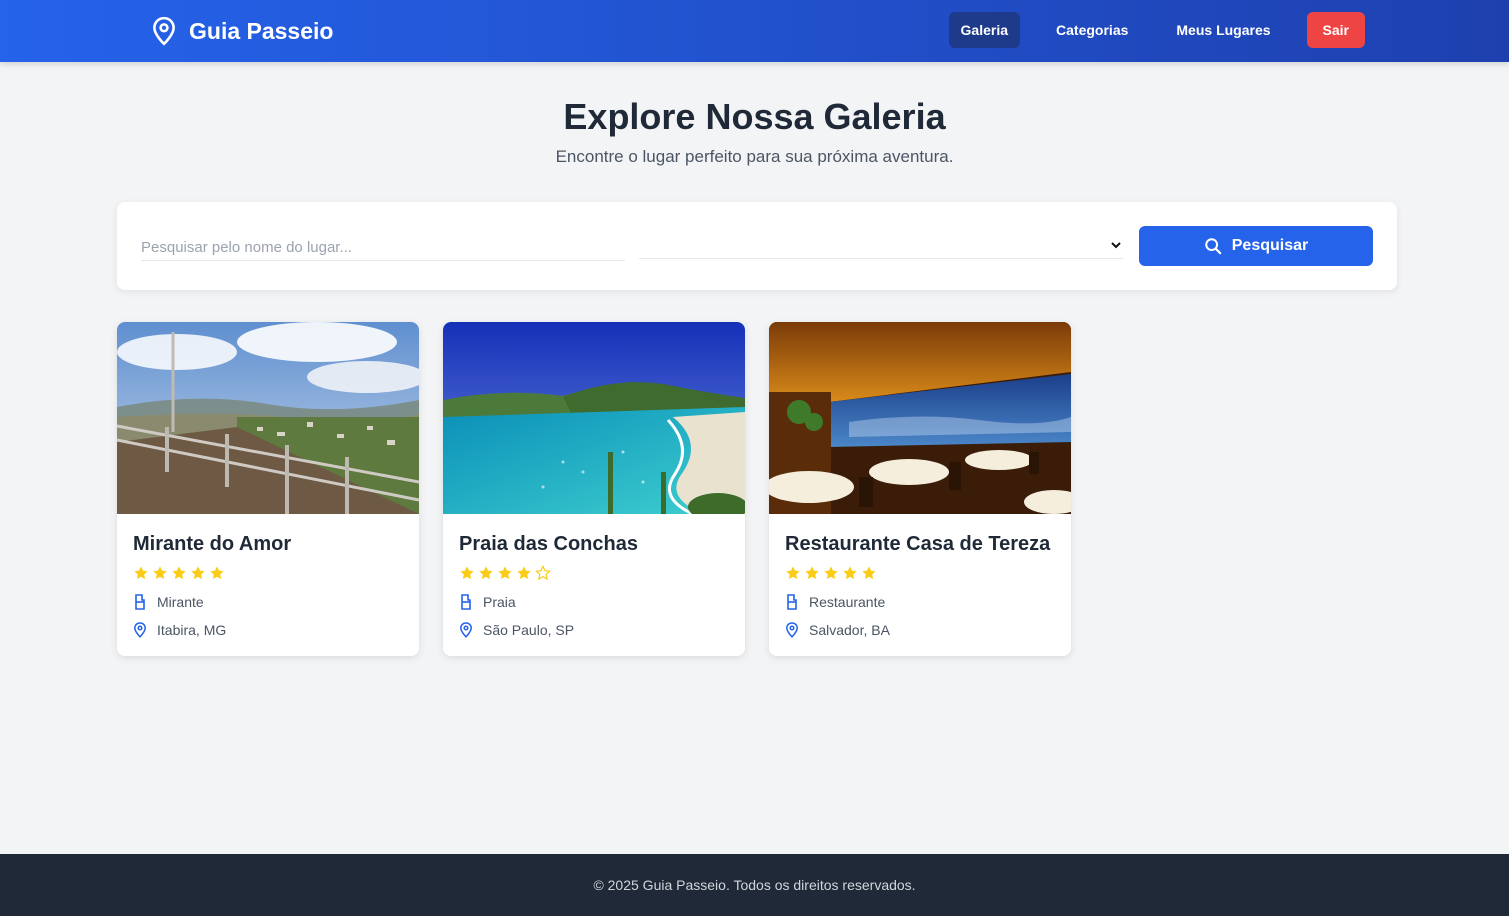 The width and height of the screenshot is (1509, 916). Describe the element at coordinates (1092, 30) in the screenshot. I see `nav-categorias: Categorias` at that location.